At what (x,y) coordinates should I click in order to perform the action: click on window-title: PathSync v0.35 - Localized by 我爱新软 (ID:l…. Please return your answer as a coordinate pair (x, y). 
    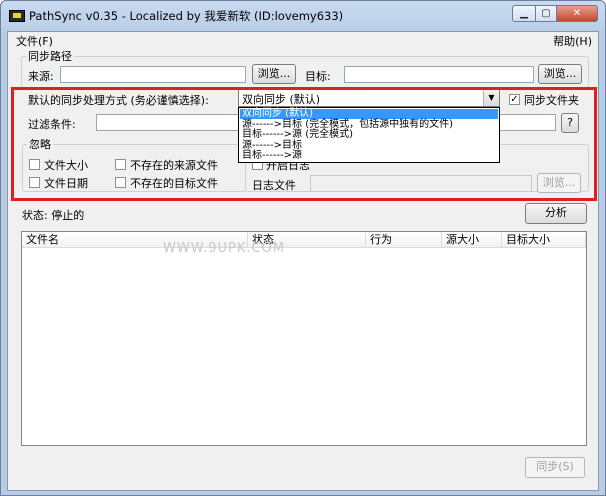
    Looking at the image, I should click on (186, 16).